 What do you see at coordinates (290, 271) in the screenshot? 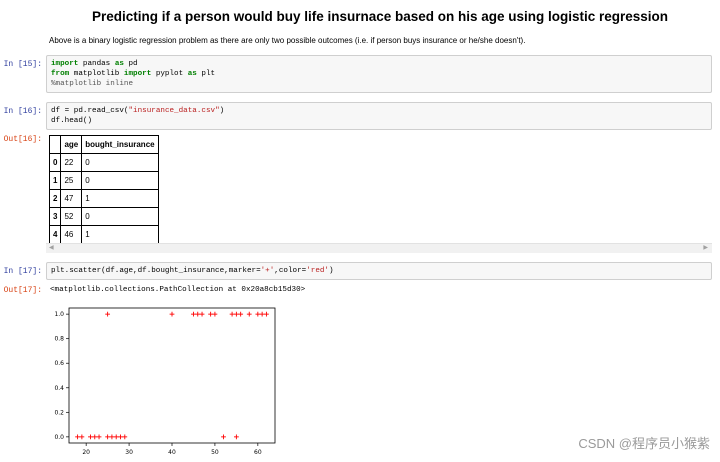
I see `code-token: ,color=` at bounding box center [290, 271].